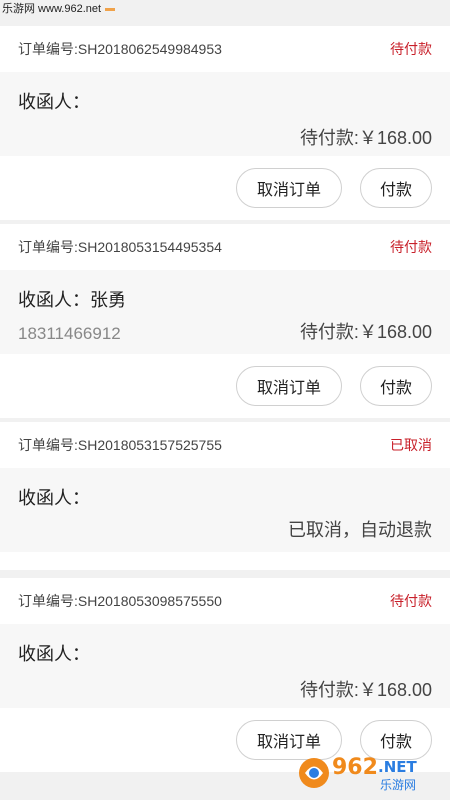 The width and height of the screenshot is (450, 800). What do you see at coordinates (398, 785) in the screenshot?
I see `logo-cn: 乐游网` at bounding box center [398, 785].